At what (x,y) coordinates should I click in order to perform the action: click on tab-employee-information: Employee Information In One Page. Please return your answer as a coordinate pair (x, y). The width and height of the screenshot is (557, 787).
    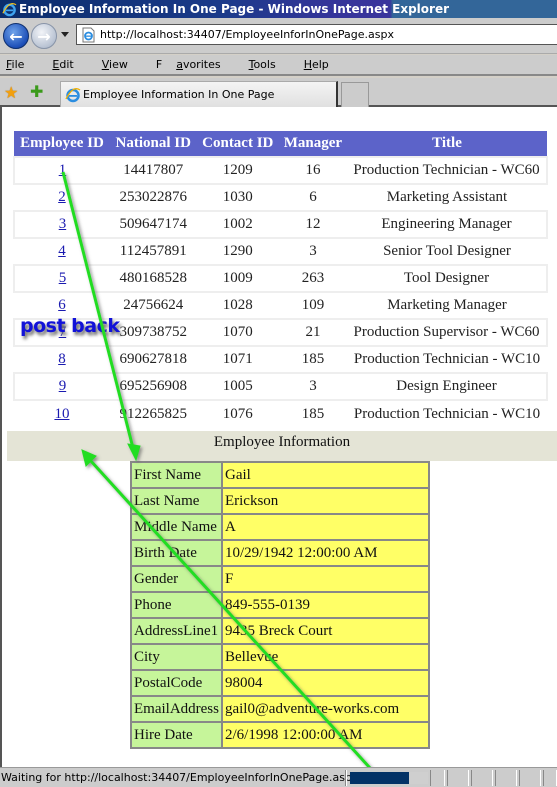
    Looking at the image, I should click on (199, 94).